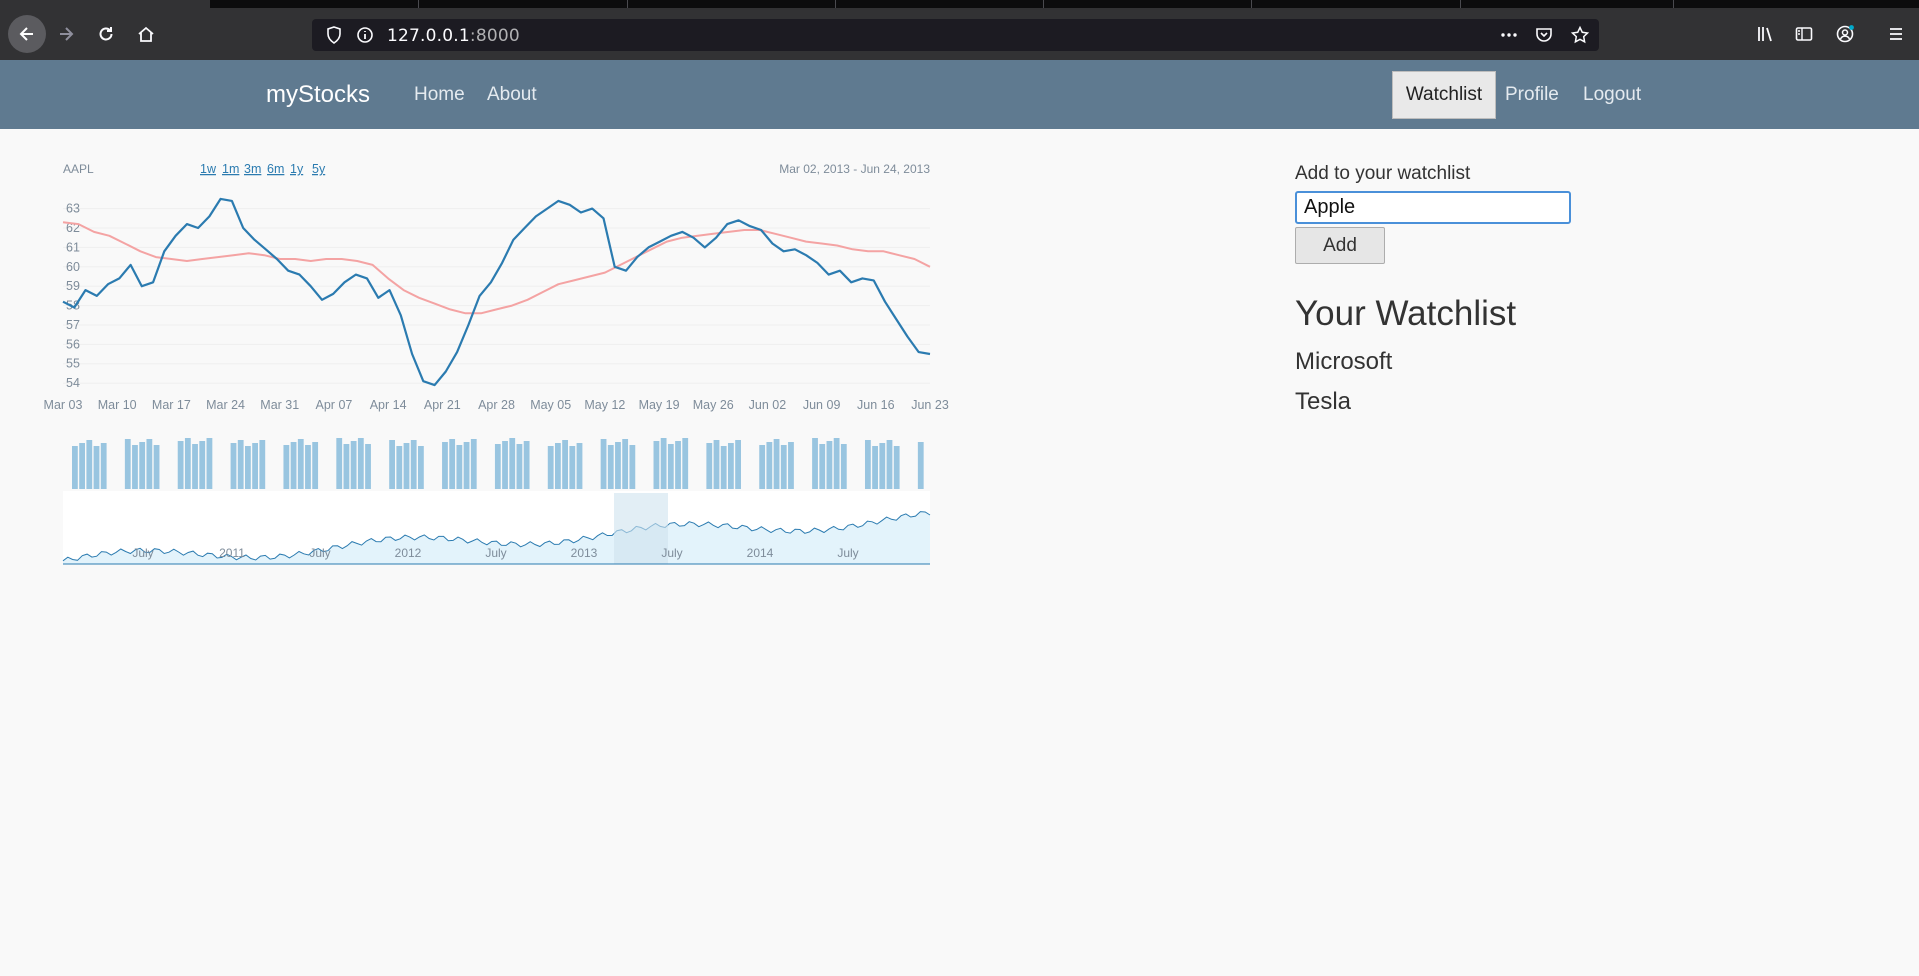 This screenshot has width=1919, height=976. What do you see at coordinates (27, 34) in the screenshot?
I see `back-arrow-icon` at bounding box center [27, 34].